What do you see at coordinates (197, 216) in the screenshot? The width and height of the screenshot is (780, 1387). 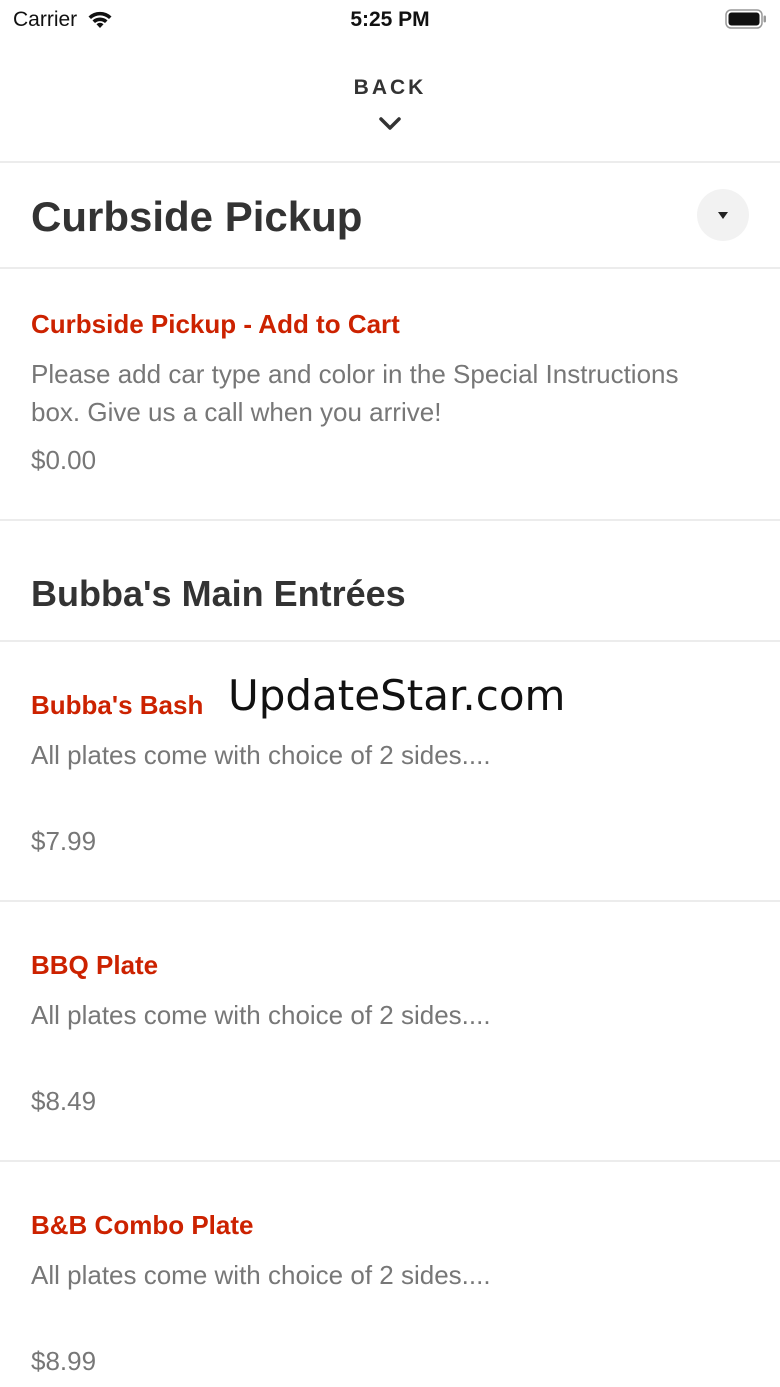 I see `section-title: Curbside Pickup` at bounding box center [197, 216].